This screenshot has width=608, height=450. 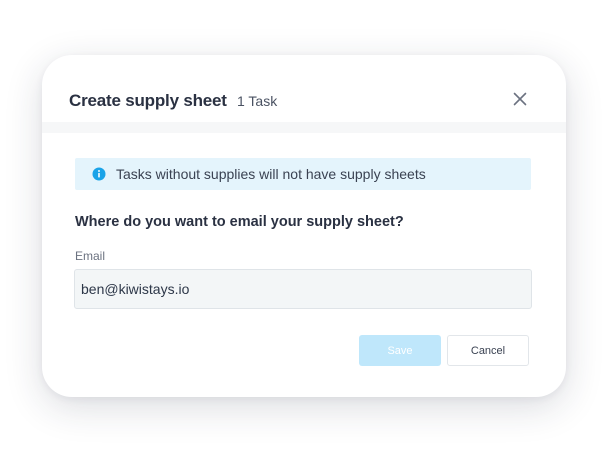 What do you see at coordinates (400, 350) in the screenshot?
I see `save-button: Save` at bounding box center [400, 350].